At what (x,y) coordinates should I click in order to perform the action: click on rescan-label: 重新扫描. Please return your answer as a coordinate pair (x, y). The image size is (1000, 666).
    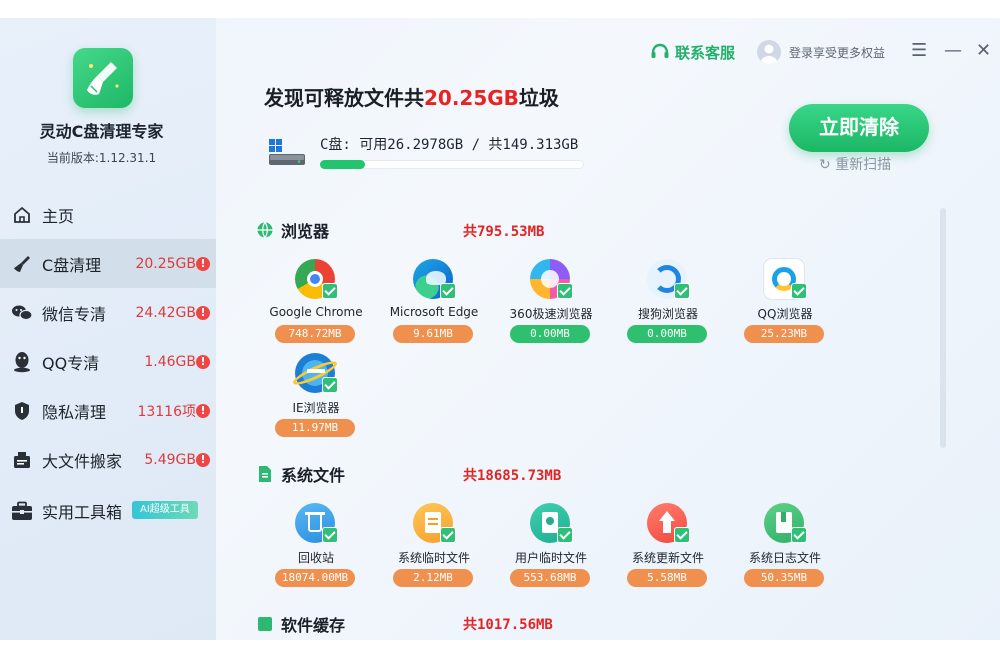
    Looking at the image, I should click on (863, 165).